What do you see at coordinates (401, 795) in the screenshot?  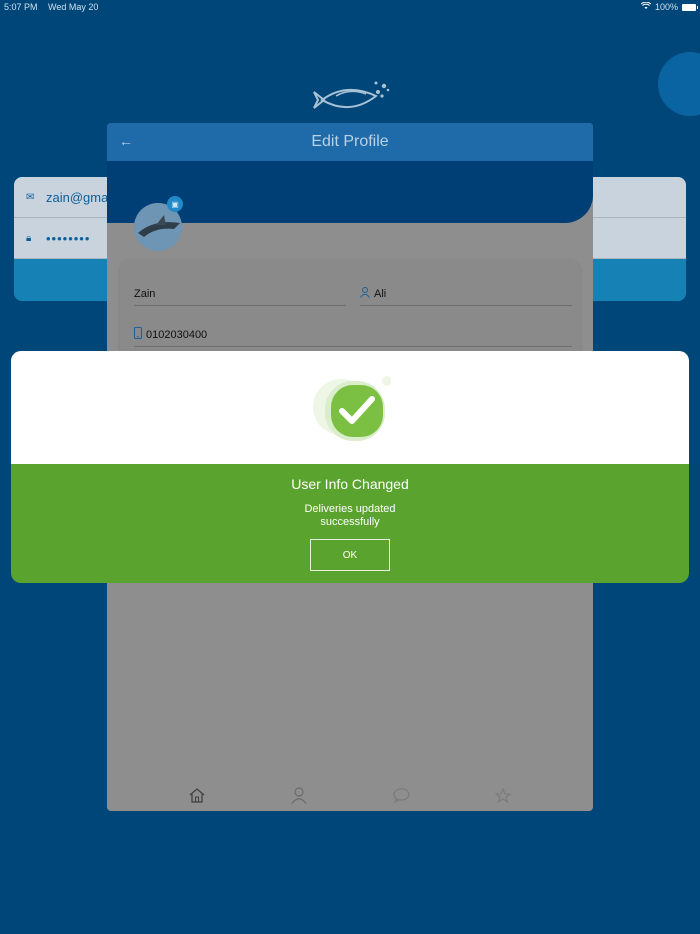 I see `chat-icon` at bounding box center [401, 795].